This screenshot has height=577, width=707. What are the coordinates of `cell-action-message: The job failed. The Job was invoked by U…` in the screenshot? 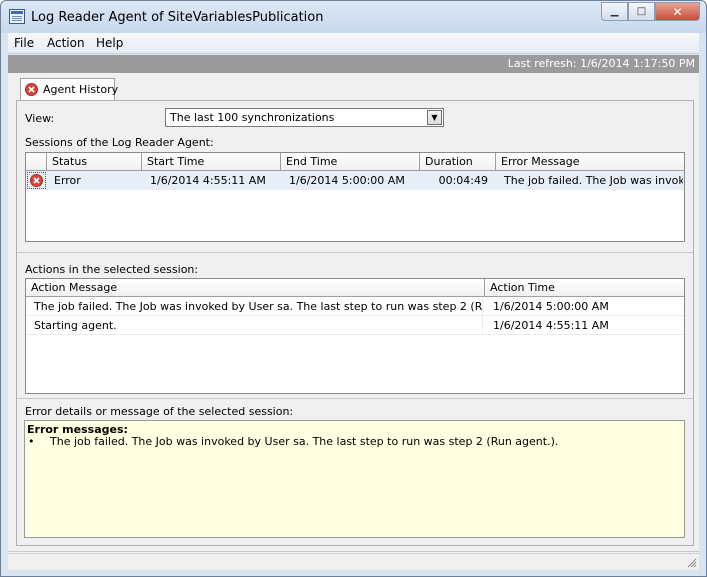 It's located at (255, 306).